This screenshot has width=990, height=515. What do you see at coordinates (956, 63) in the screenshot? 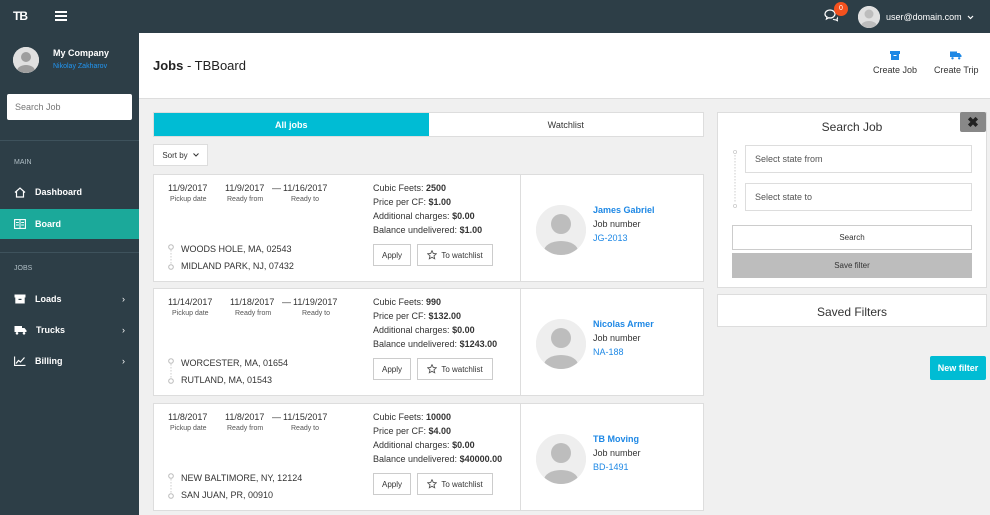
I see `create-trip-button: Create Trip` at bounding box center [956, 63].